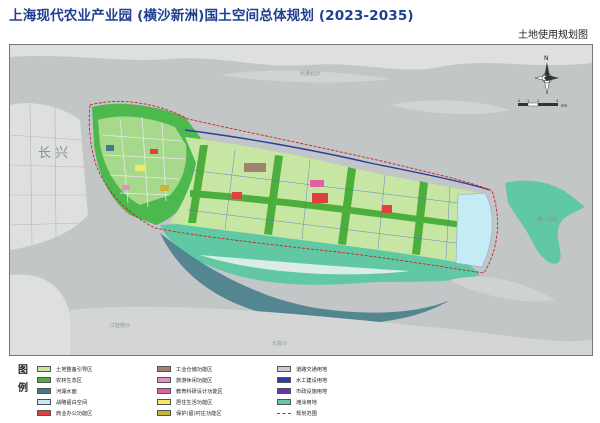 This screenshot has width=600, height=423. I want to click on legend-label: 土地整备引导区, so click(74, 369).